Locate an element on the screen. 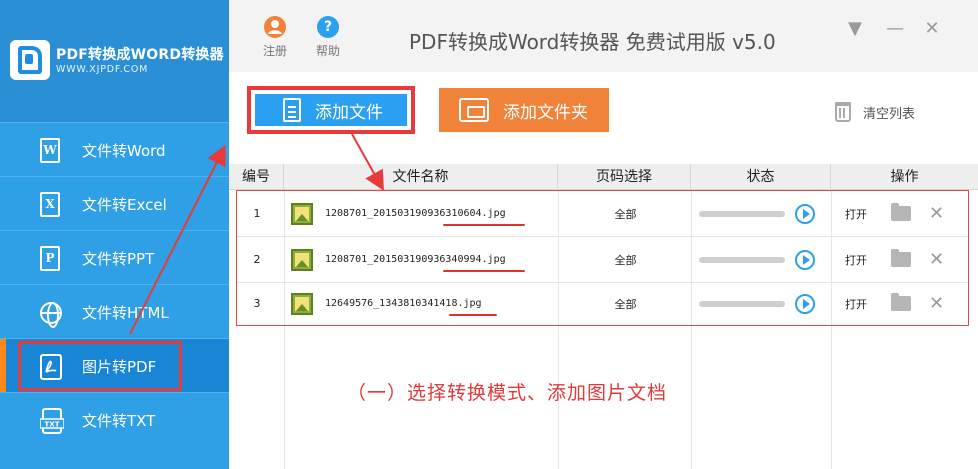  txt-doc-icon: TXT is located at coordinates (52, 421).